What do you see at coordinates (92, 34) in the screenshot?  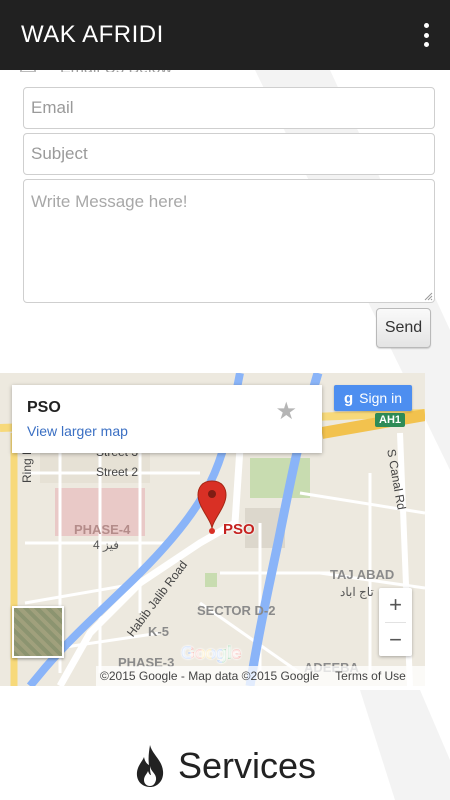 I see `app-title: WAK AFRIDI` at bounding box center [92, 34].